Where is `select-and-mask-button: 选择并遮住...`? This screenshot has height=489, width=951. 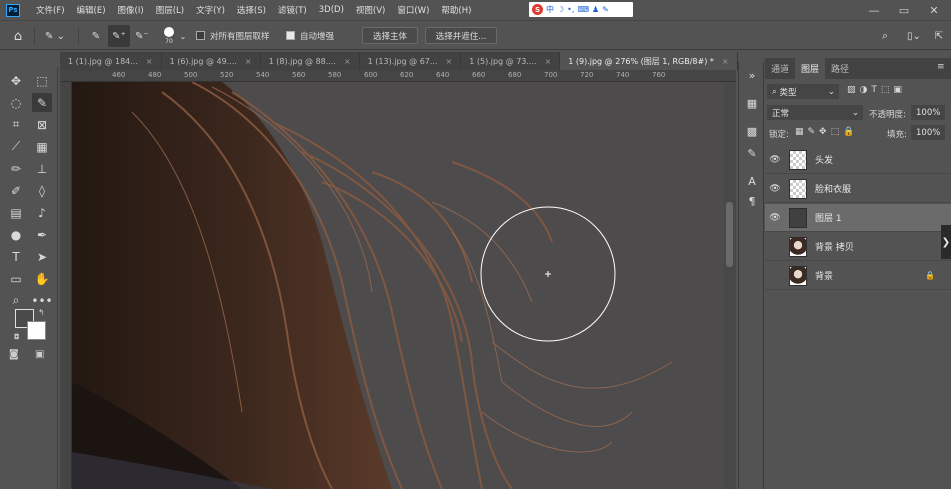
select-and-mask-button: 选择并遮住... is located at coordinates (461, 35).